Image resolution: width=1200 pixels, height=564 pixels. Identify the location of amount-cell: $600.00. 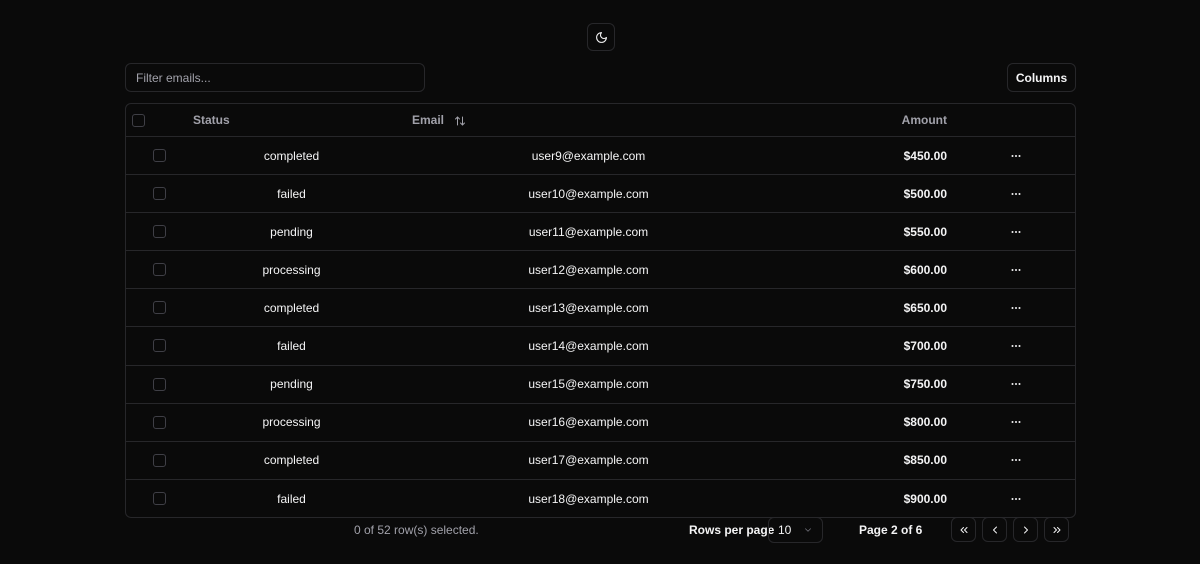
(925, 269).